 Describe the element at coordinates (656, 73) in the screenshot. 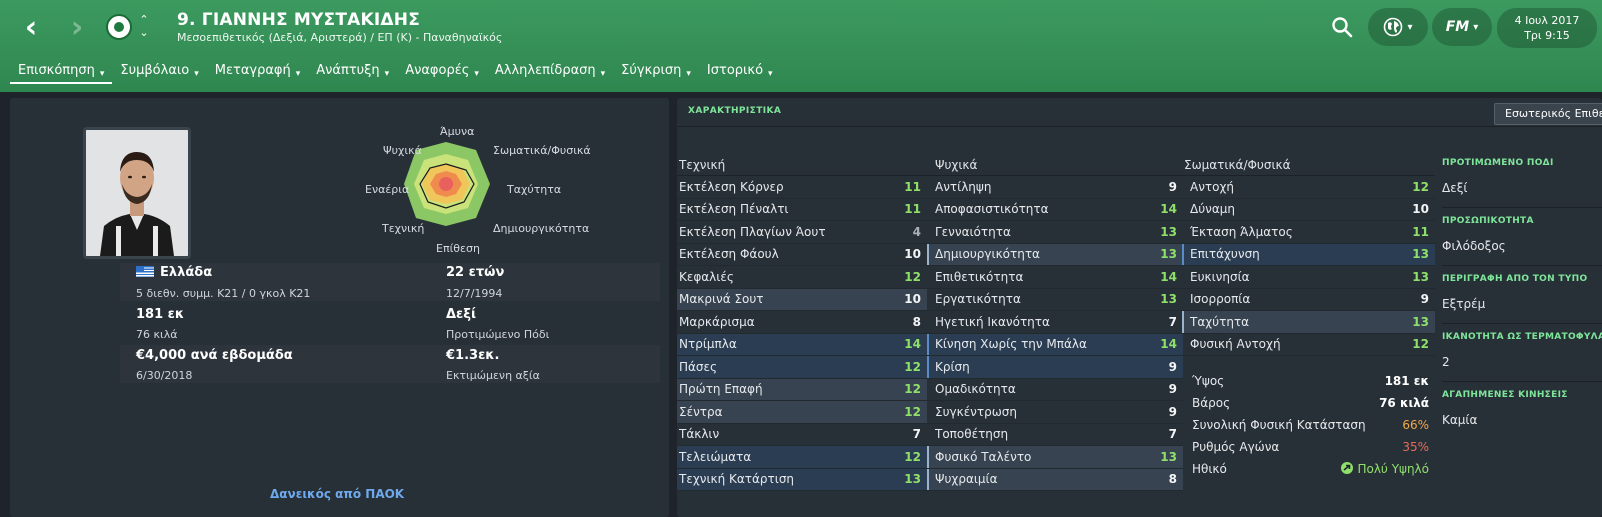

I see `tab-comparison: Σύγκριση ▾` at that location.